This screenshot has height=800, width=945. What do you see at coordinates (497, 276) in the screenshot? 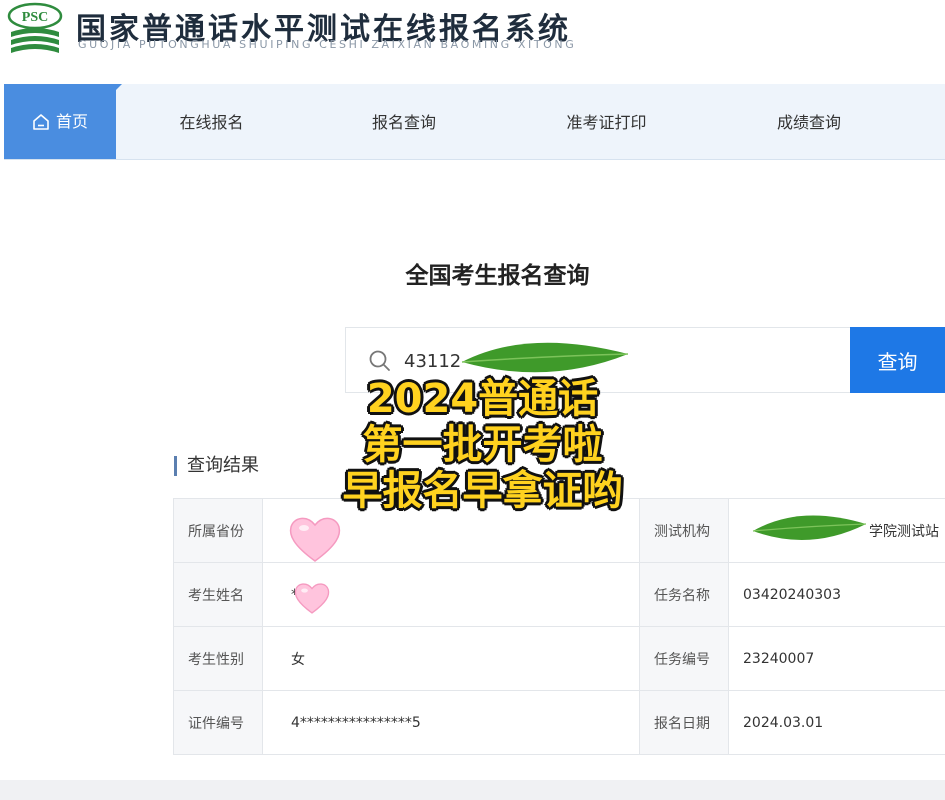
I see `page-title: 全国考生报名查询` at bounding box center [497, 276].